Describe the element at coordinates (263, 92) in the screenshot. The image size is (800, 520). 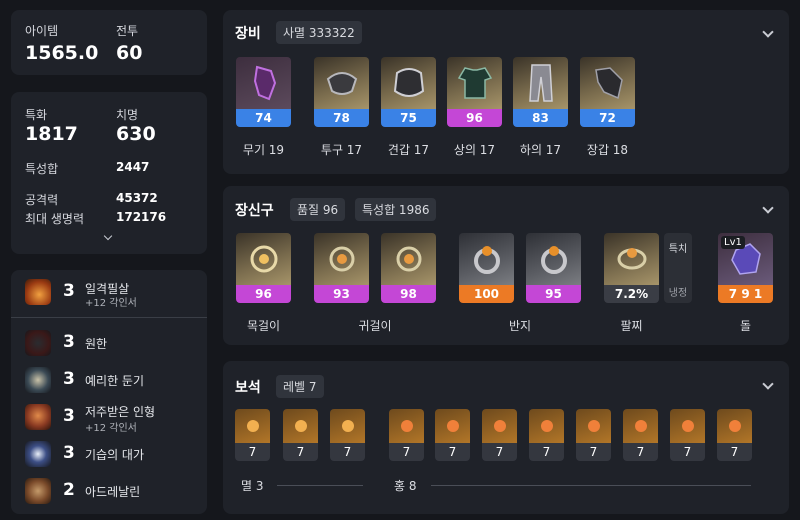
I see `equipment-weapon: 74` at that location.